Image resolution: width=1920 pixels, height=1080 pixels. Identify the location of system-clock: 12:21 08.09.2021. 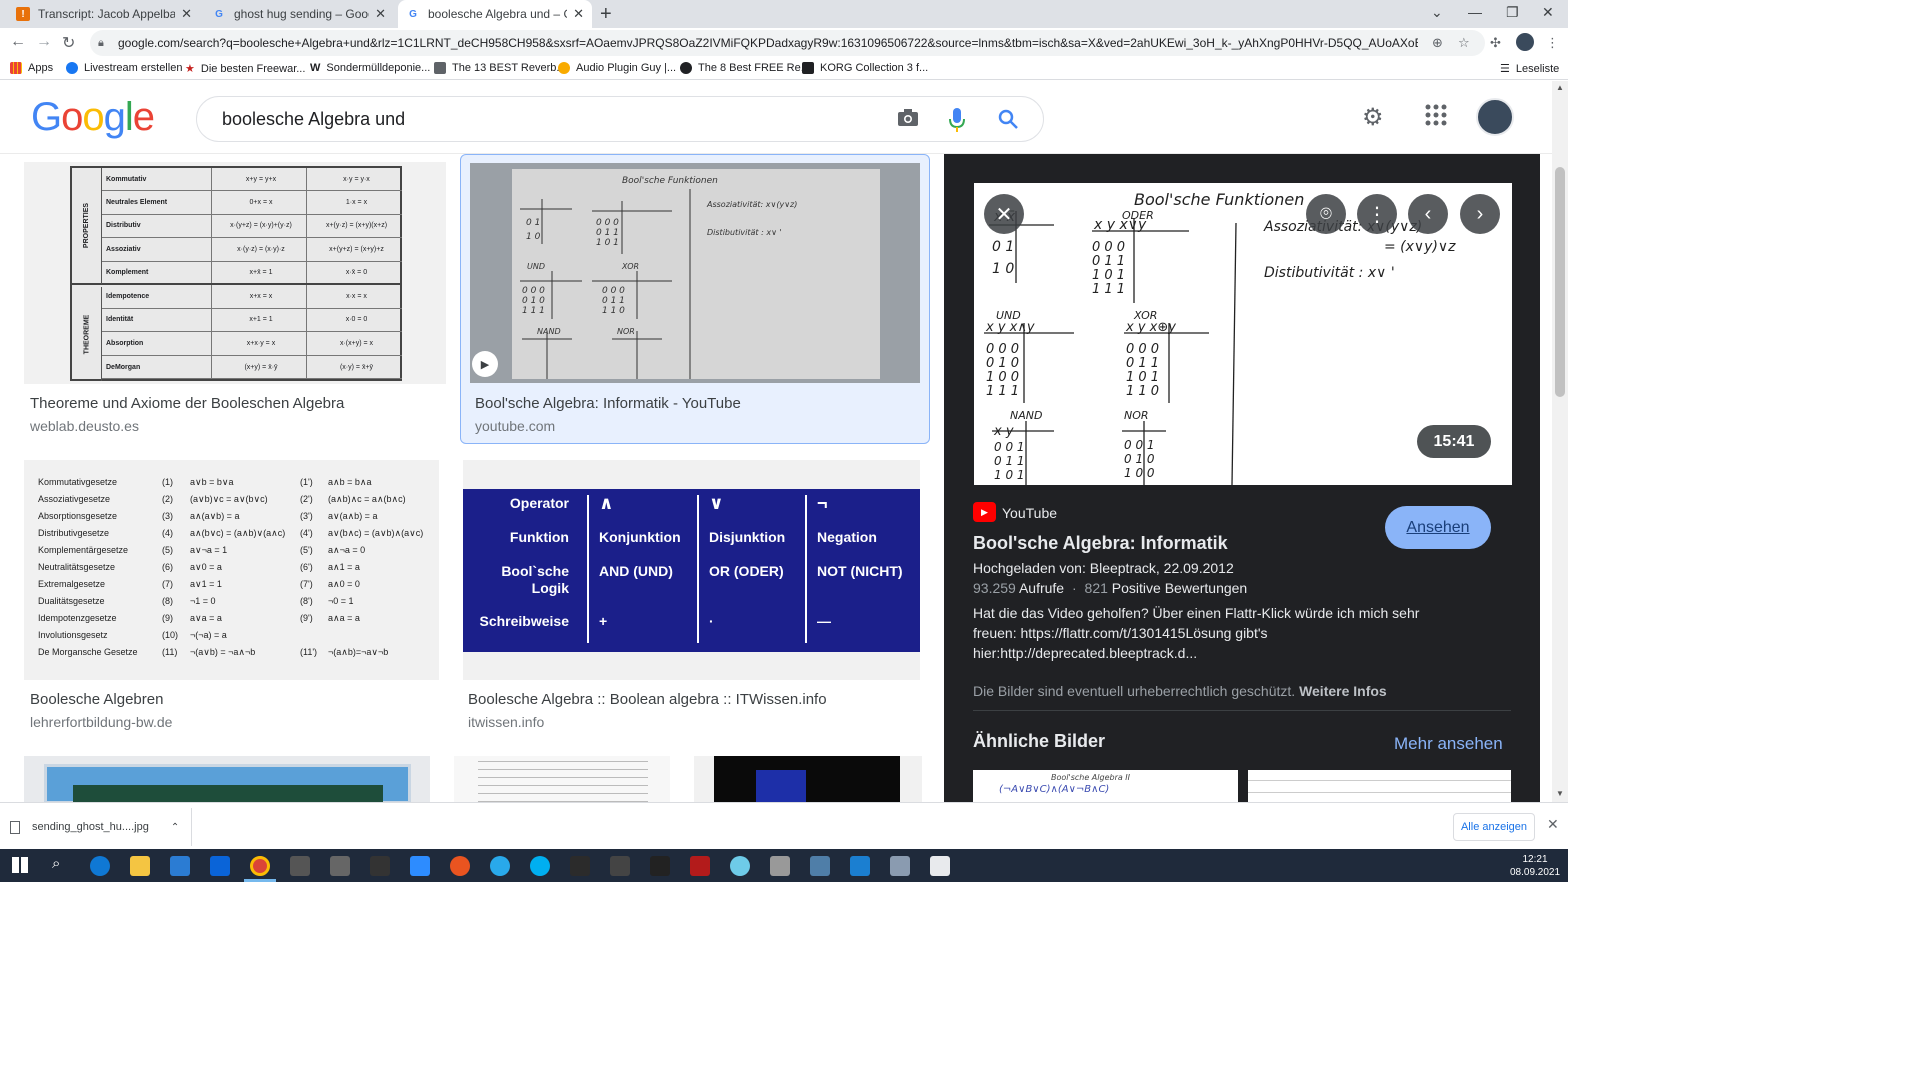
(1535, 866).